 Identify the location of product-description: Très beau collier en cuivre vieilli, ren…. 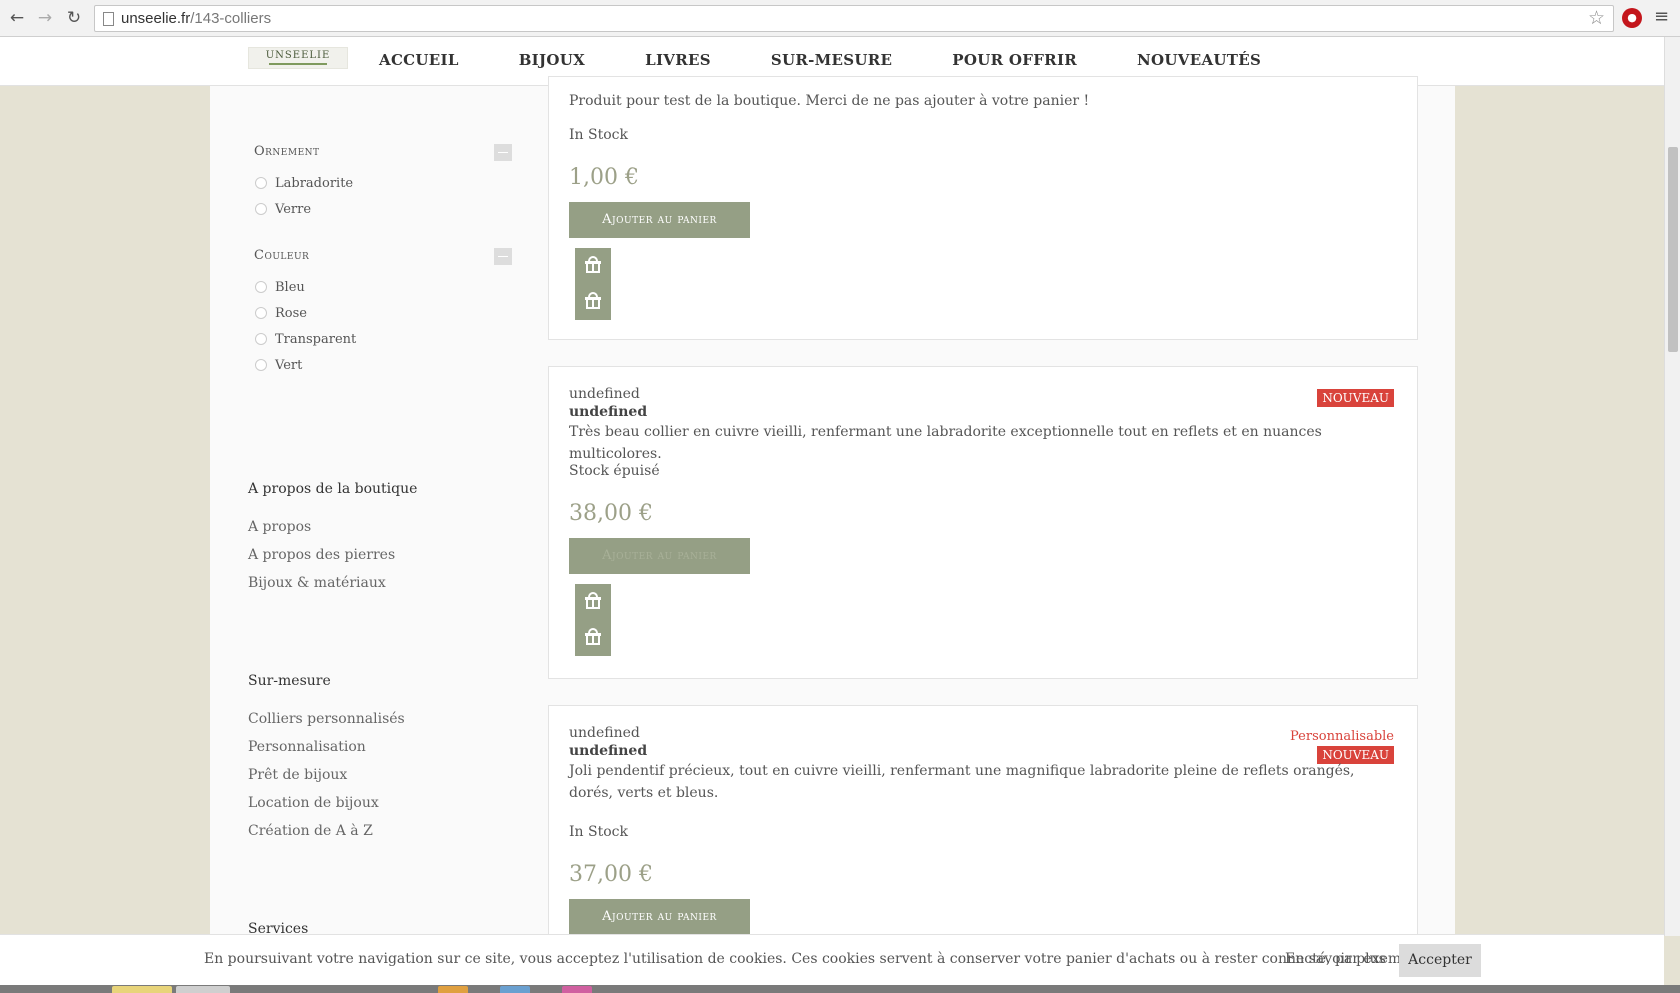
(945, 443).